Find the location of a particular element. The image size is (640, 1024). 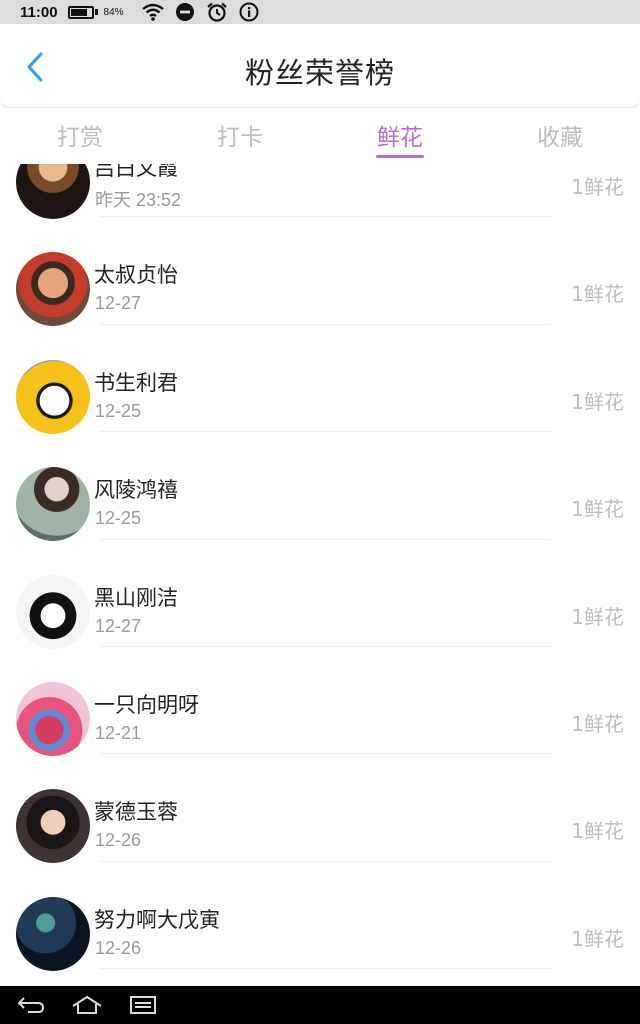

tab-bar: 打赏 打卡 鲜花 收藏 is located at coordinates (320, 136).